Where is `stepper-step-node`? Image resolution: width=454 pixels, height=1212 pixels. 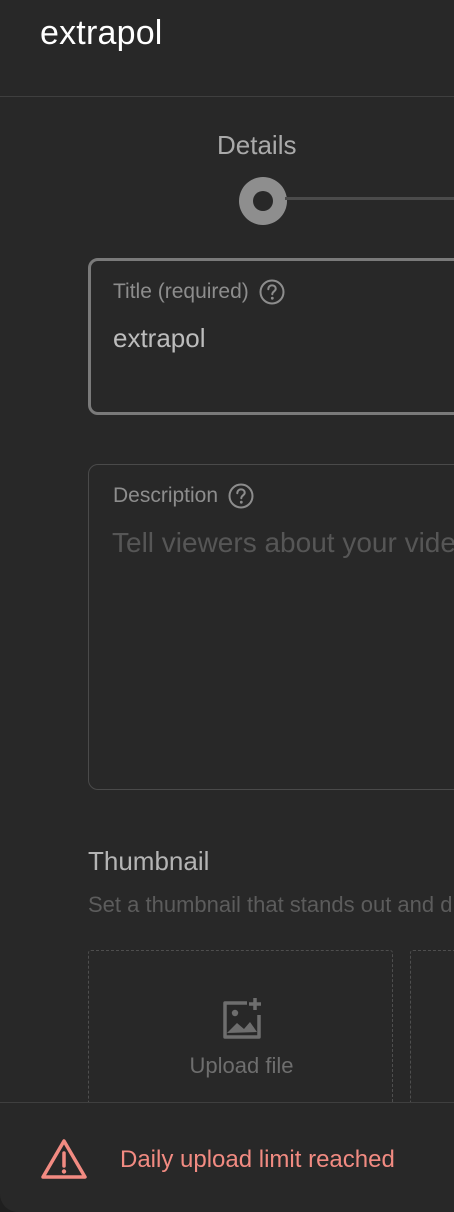
stepper-step-node is located at coordinates (263, 201).